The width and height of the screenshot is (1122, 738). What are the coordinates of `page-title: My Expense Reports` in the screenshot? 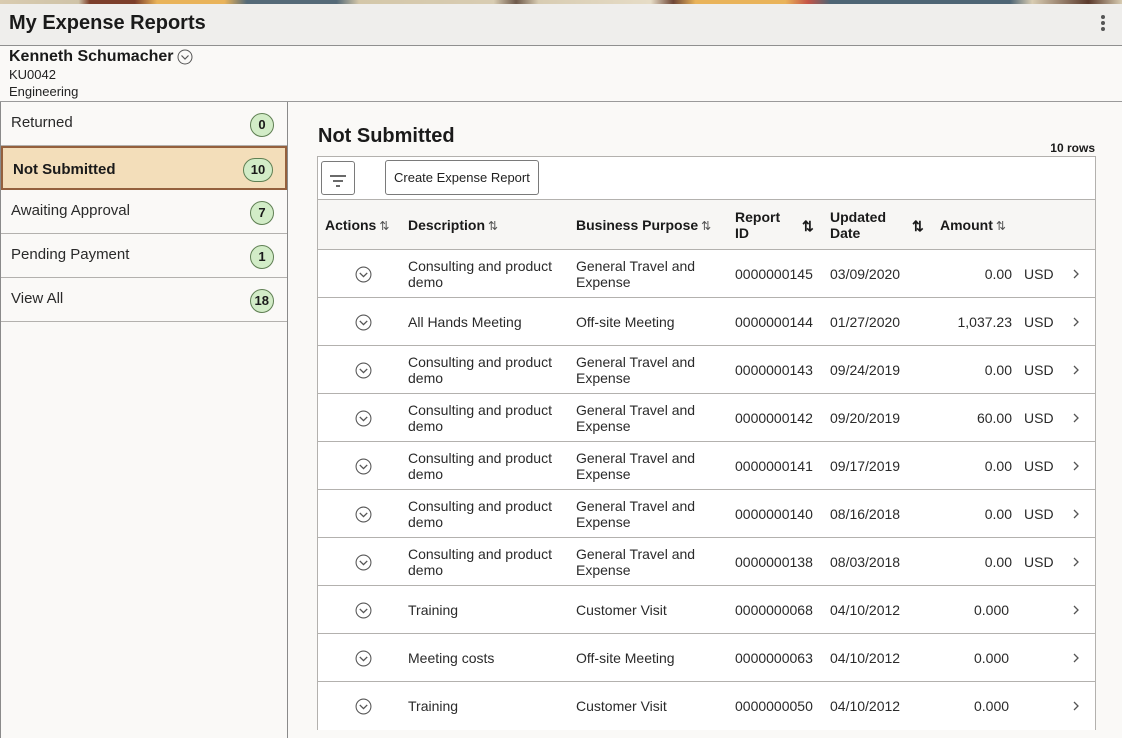 It's located at (107, 23).